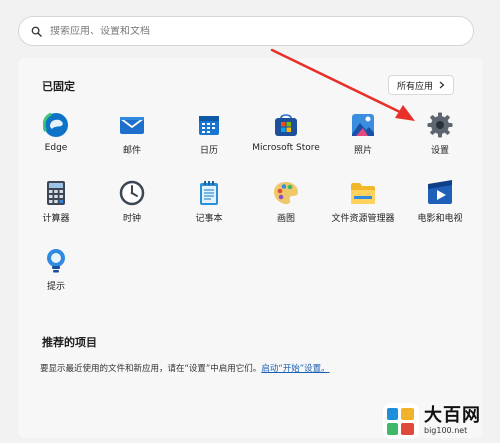 The height and width of the screenshot is (443, 500). What do you see at coordinates (440, 125) in the screenshot?
I see `gear-icon` at bounding box center [440, 125].